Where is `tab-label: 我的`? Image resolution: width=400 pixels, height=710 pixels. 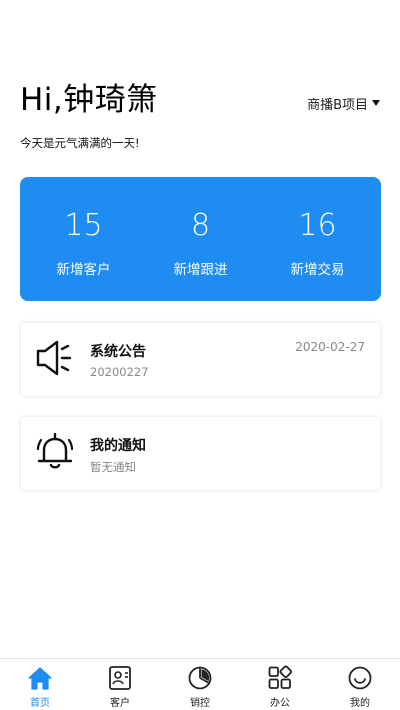 tab-label: 我的 is located at coordinates (360, 703).